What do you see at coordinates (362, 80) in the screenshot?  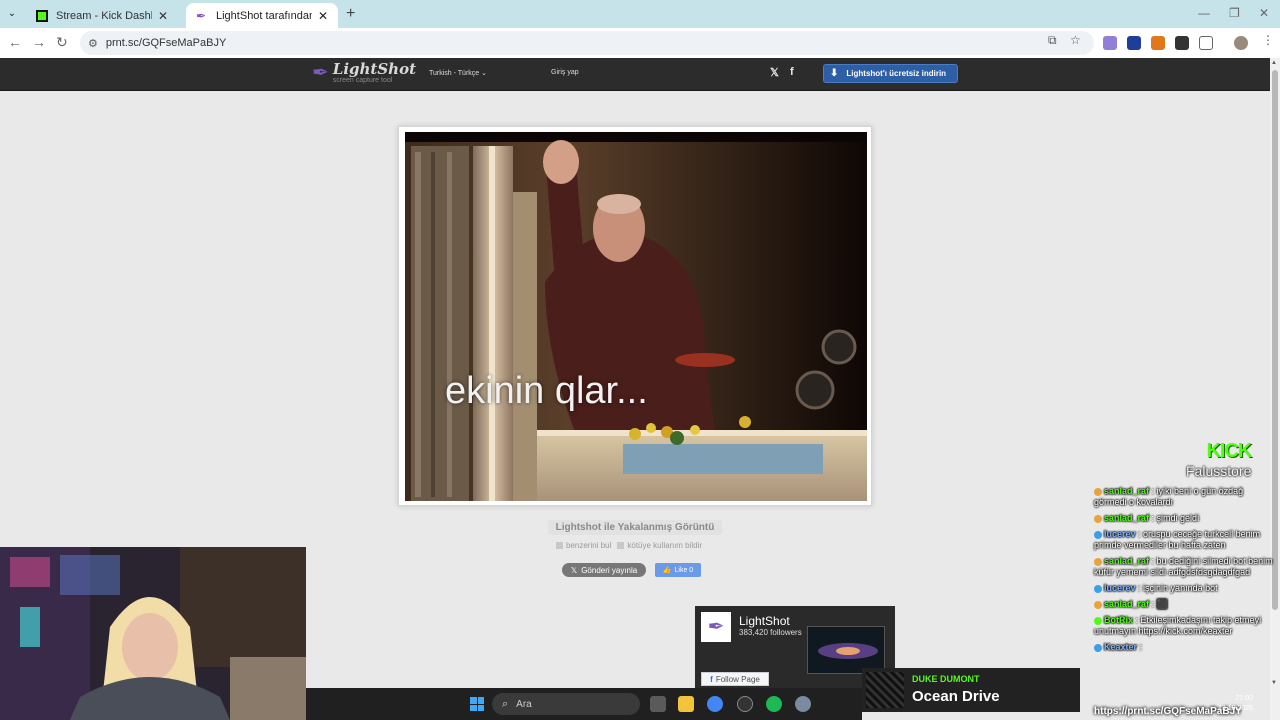 I see `logo-tagline: screen capture tool` at bounding box center [362, 80].